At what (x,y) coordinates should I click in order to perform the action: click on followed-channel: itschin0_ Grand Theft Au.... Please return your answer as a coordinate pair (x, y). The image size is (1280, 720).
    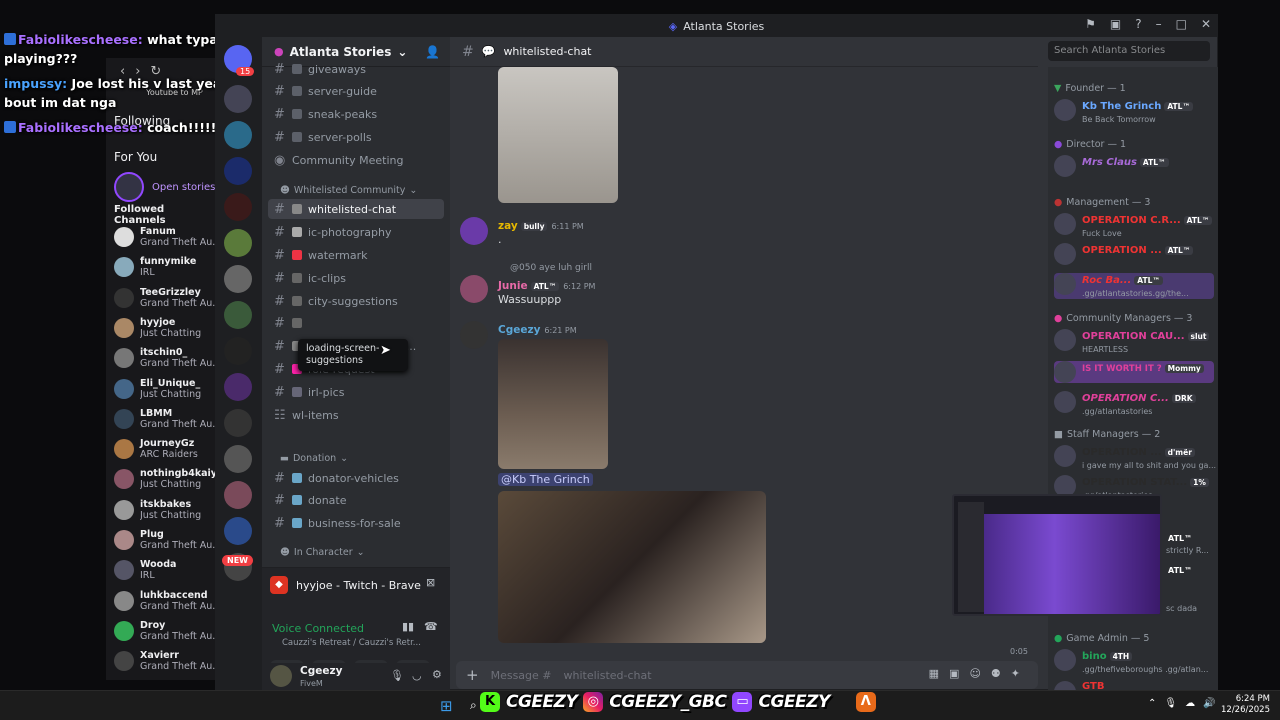
    Looking at the image, I should click on (166, 358).